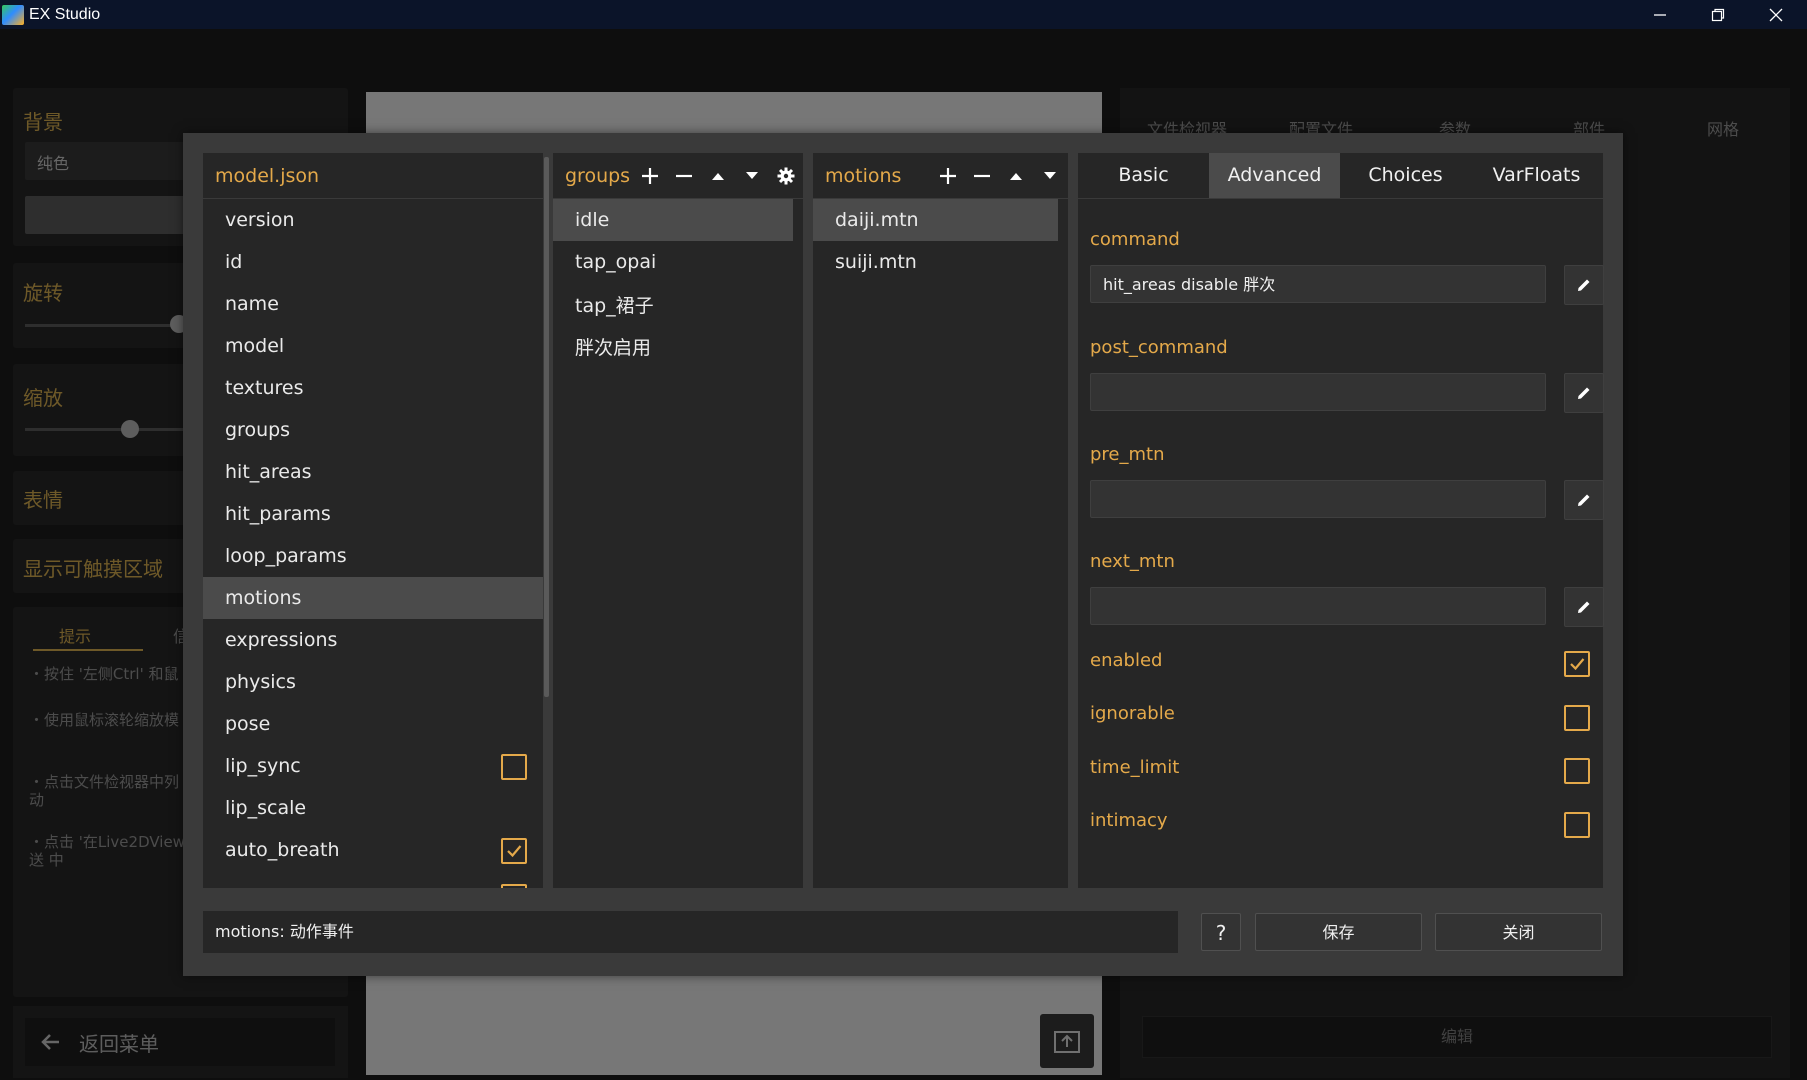 This screenshot has width=1807, height=1080. What do you see at coordinates (234, 262) in the screenshot?
I see `list-item-label: id` at bounding box center [234, 262].